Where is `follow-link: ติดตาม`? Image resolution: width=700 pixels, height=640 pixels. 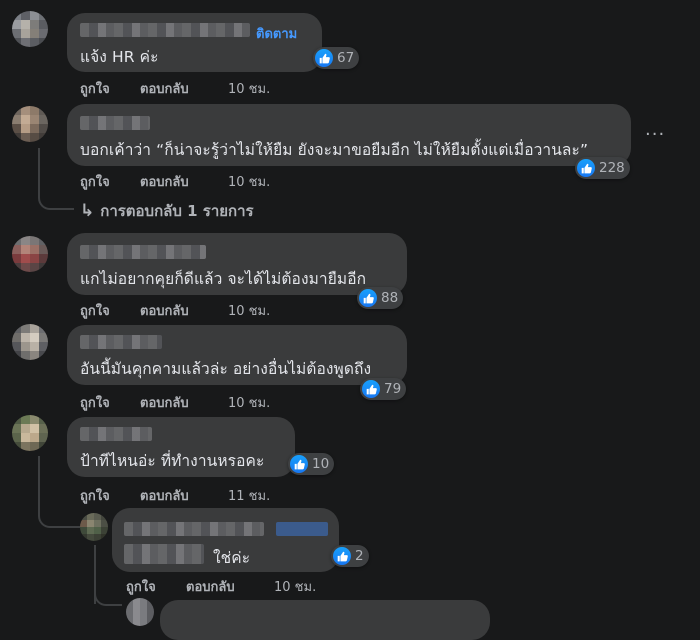 follow-link: ติดตาม is located at coordinates (276, 33).